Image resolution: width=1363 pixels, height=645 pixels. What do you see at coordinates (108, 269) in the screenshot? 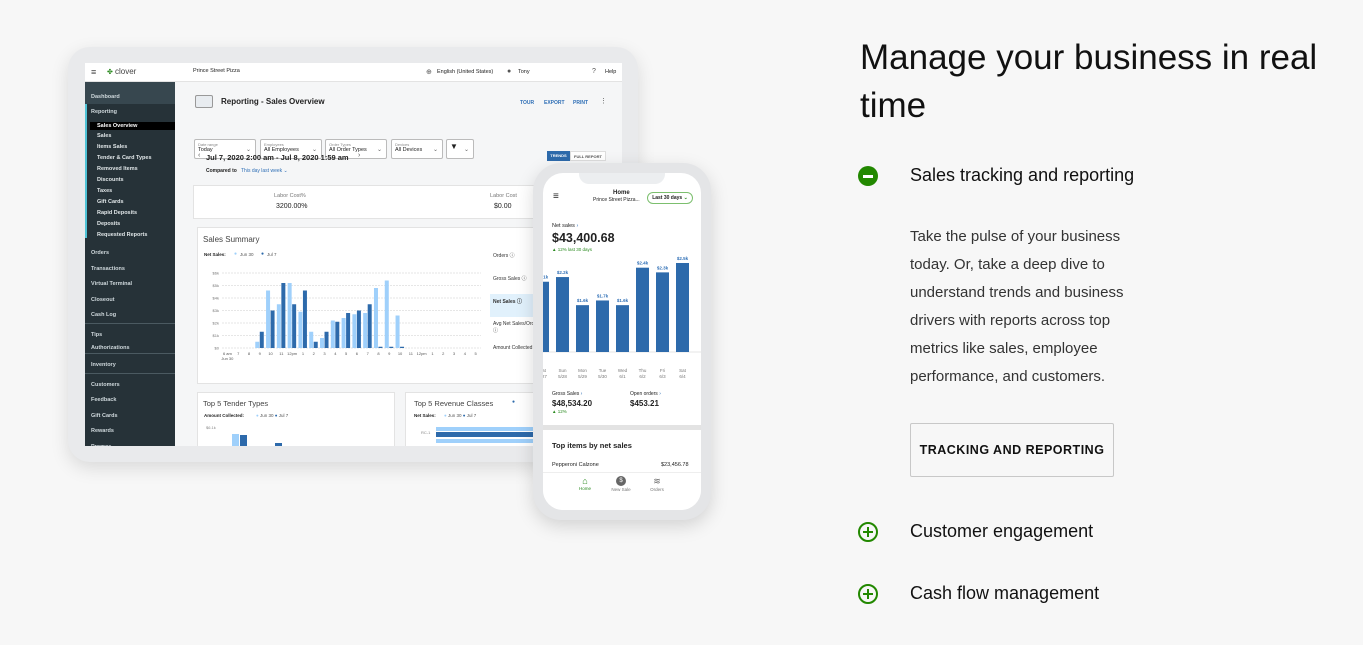
I see `sidebar-item-transactions: Transactions` at bounding box center [108, 269].